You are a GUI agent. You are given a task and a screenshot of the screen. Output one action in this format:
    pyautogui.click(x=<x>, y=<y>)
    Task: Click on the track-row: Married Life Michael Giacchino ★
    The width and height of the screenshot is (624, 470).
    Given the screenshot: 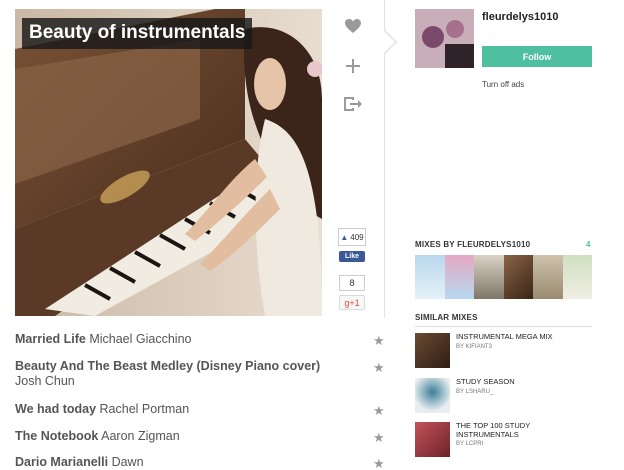 What is the action you would take?
    pyautogui.click(x=202, y=340)
    